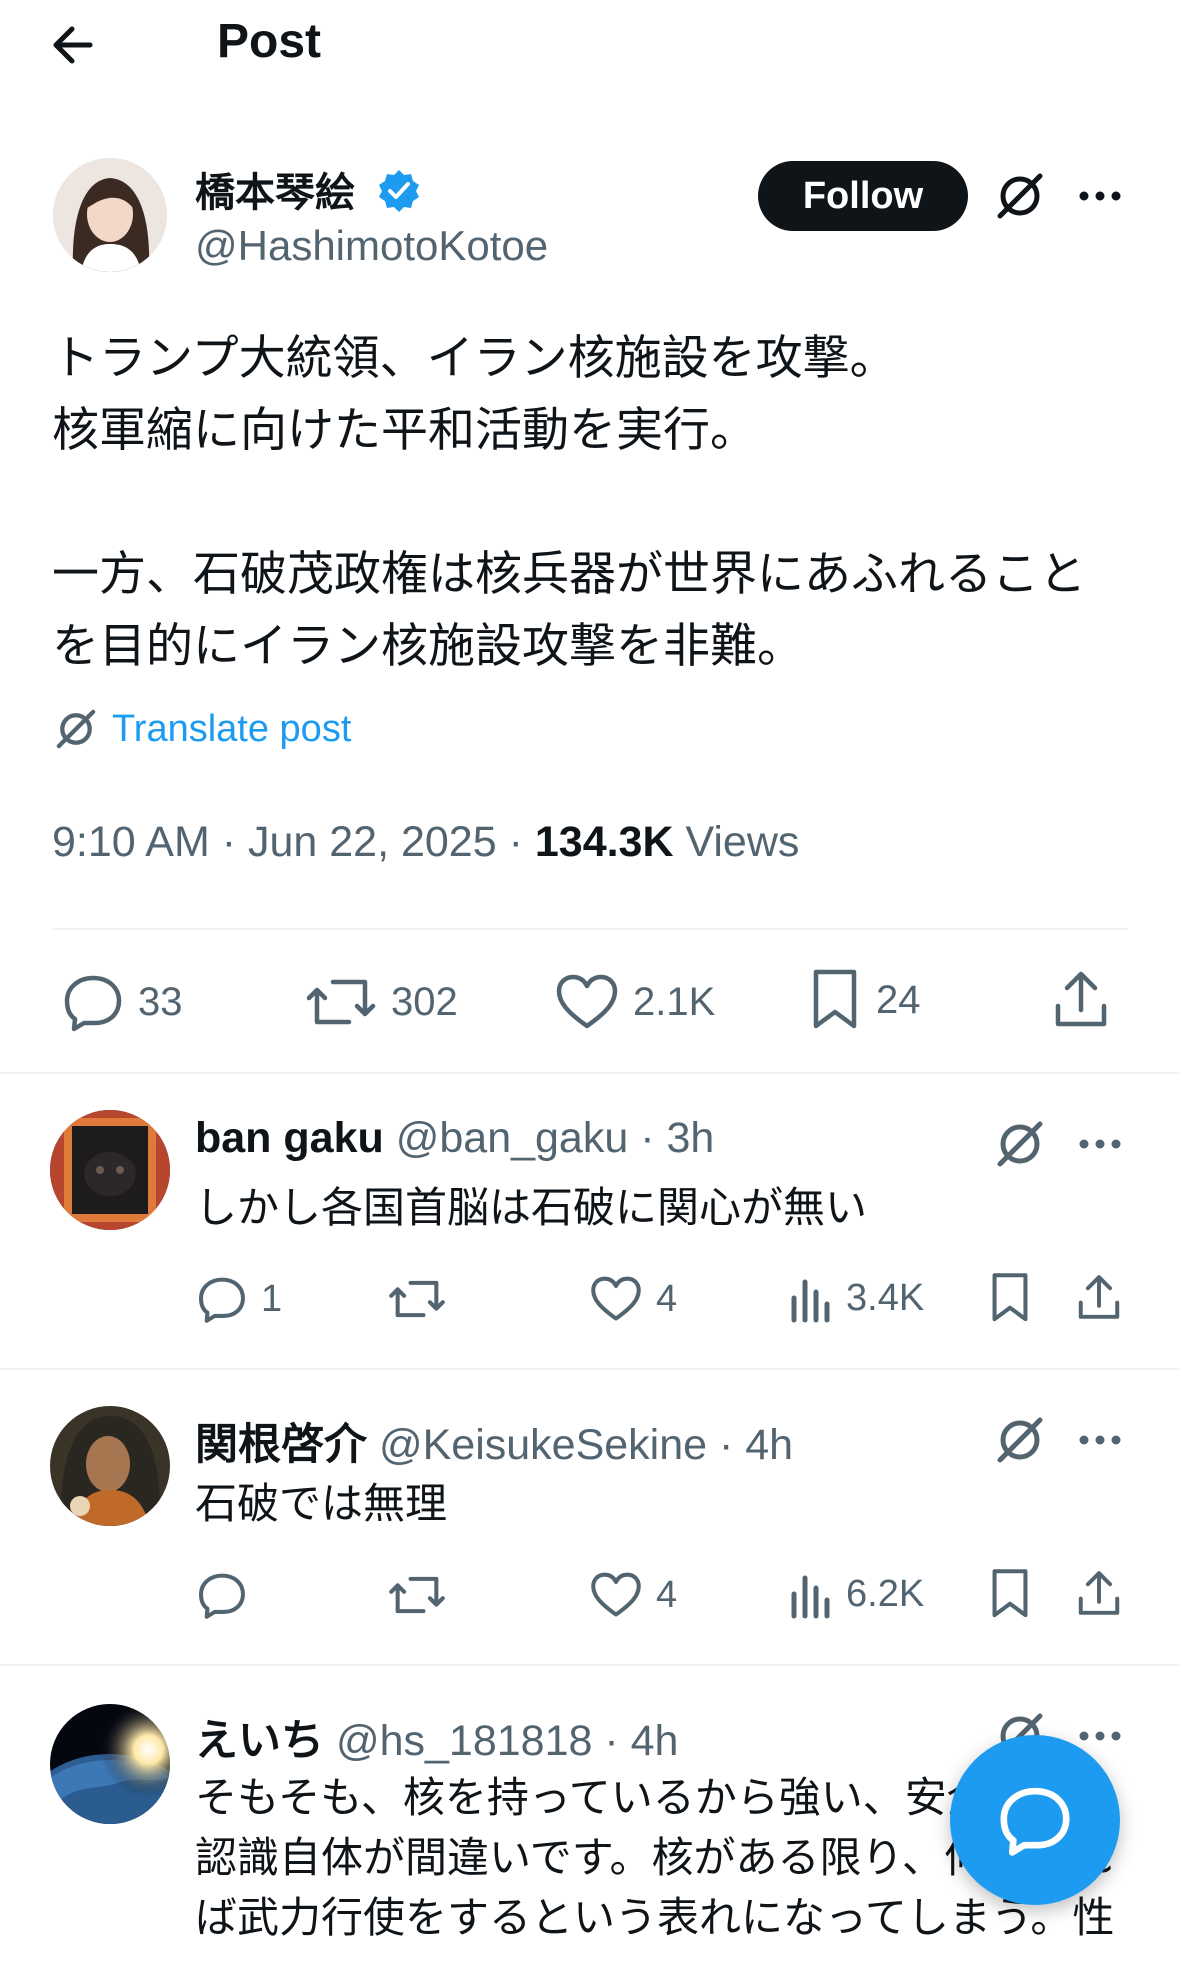 This screenshot has height=1965, width=1179. I want to click on translate-post-link: Translate post, so click(201, 729).